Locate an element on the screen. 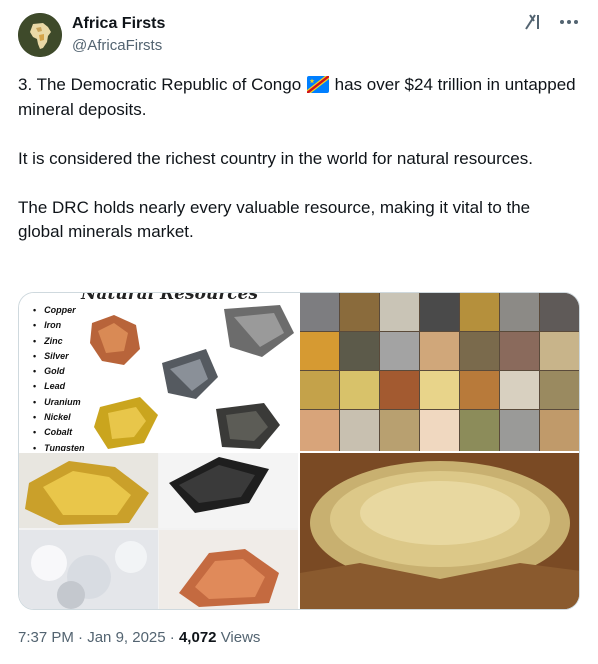 This screenshot has height=664, width=598. mineral-item: Nickel is located at coordinates (59, 417).